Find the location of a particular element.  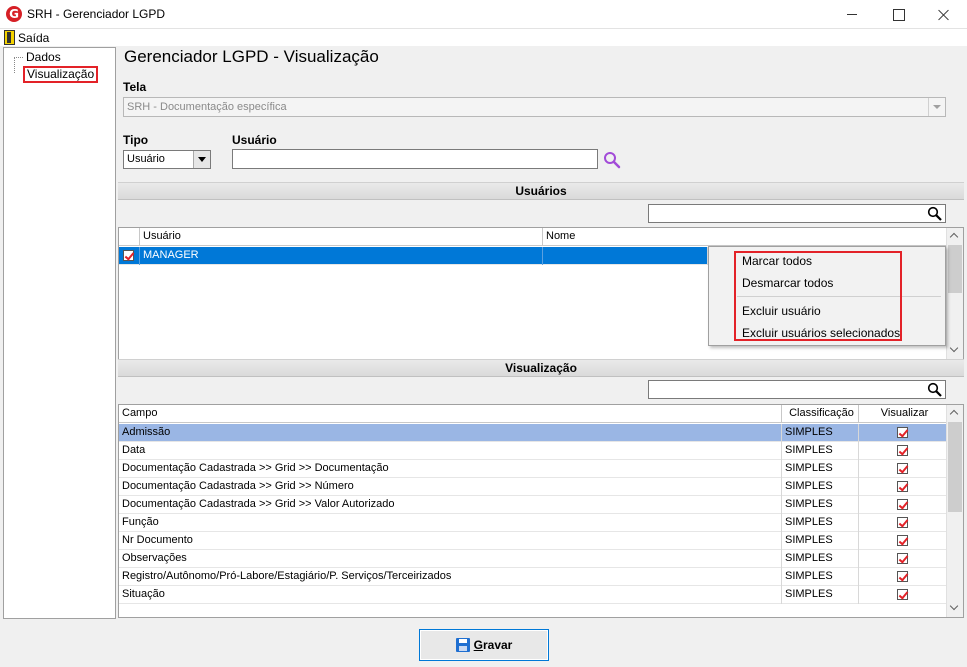

row-check-cell is located at coordinates (129, 256).